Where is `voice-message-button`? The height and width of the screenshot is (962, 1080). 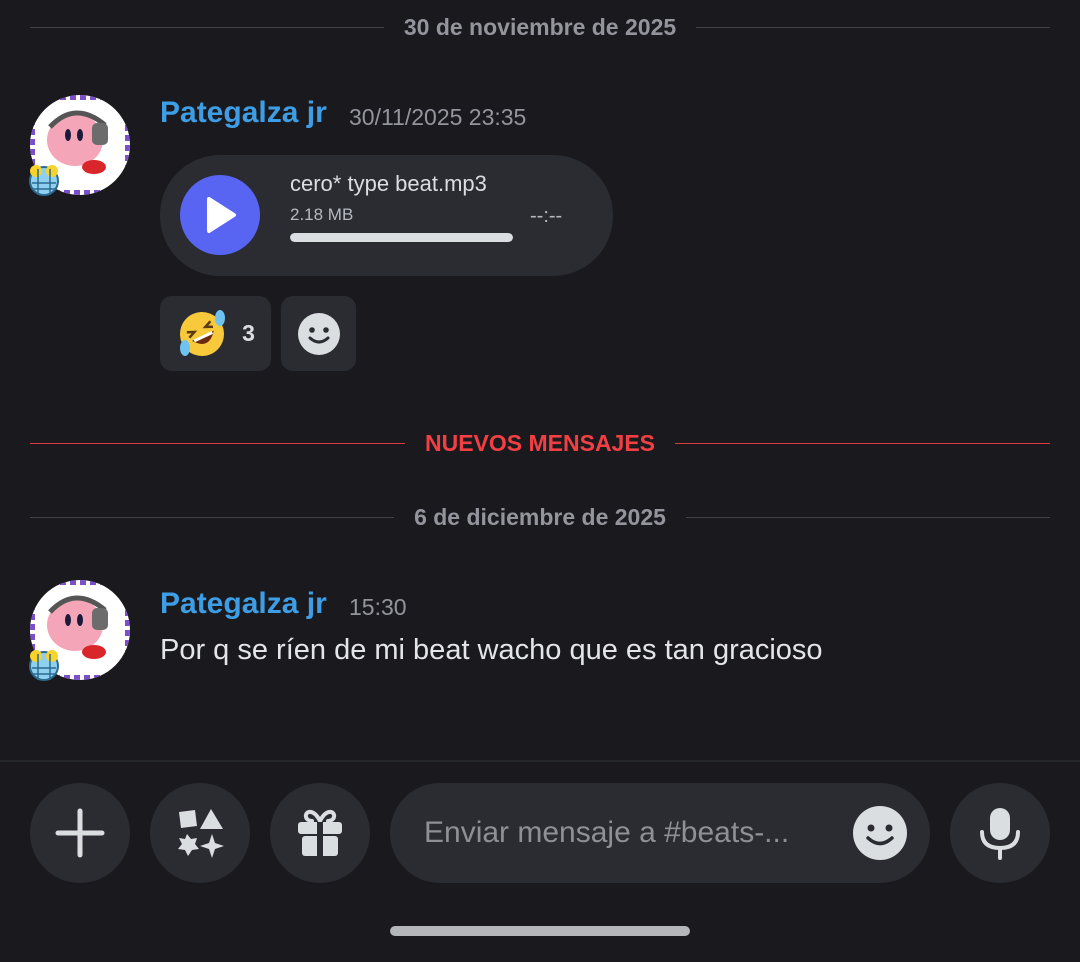
voice-message-button is located at coordinates (1000, 833).